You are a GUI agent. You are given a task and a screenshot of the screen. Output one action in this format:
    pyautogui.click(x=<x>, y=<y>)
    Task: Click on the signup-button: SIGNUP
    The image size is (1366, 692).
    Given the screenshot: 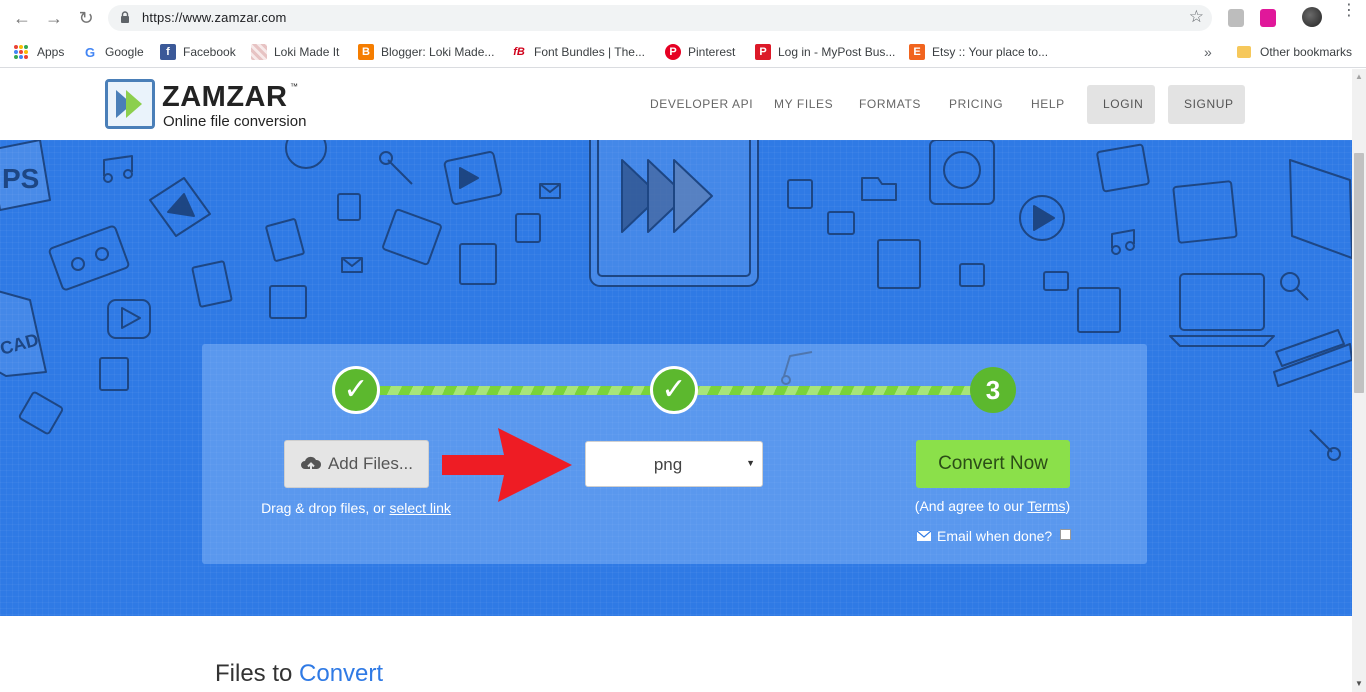 What is the action you would take?
    pyautogui.click(x=1206, y=104)
    